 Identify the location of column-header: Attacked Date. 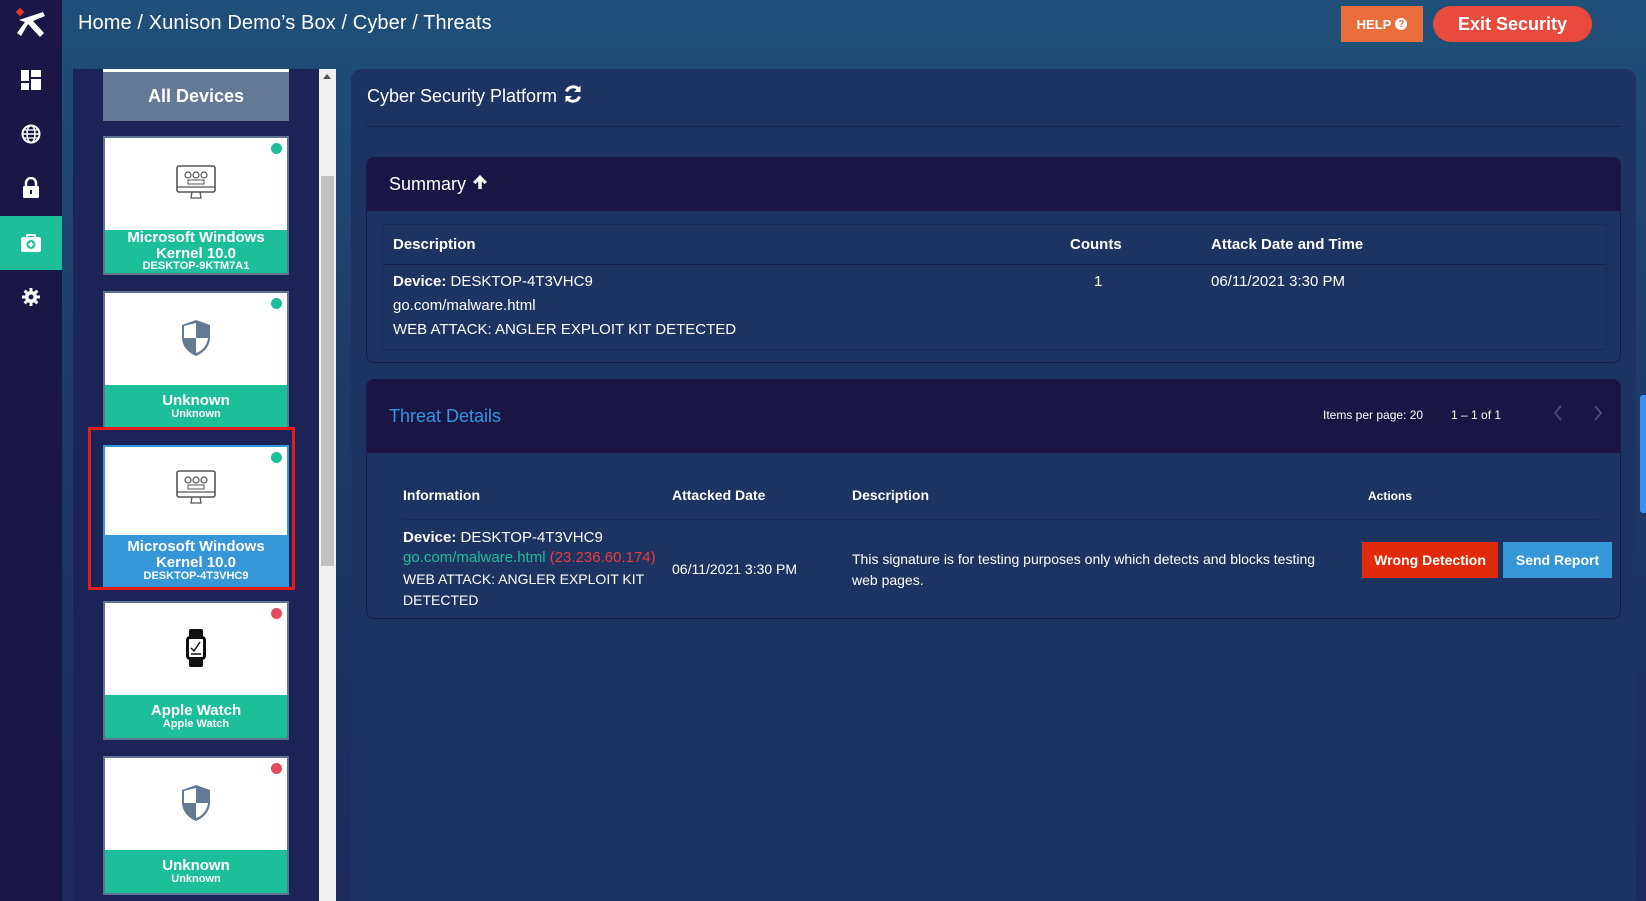
(719, 495).